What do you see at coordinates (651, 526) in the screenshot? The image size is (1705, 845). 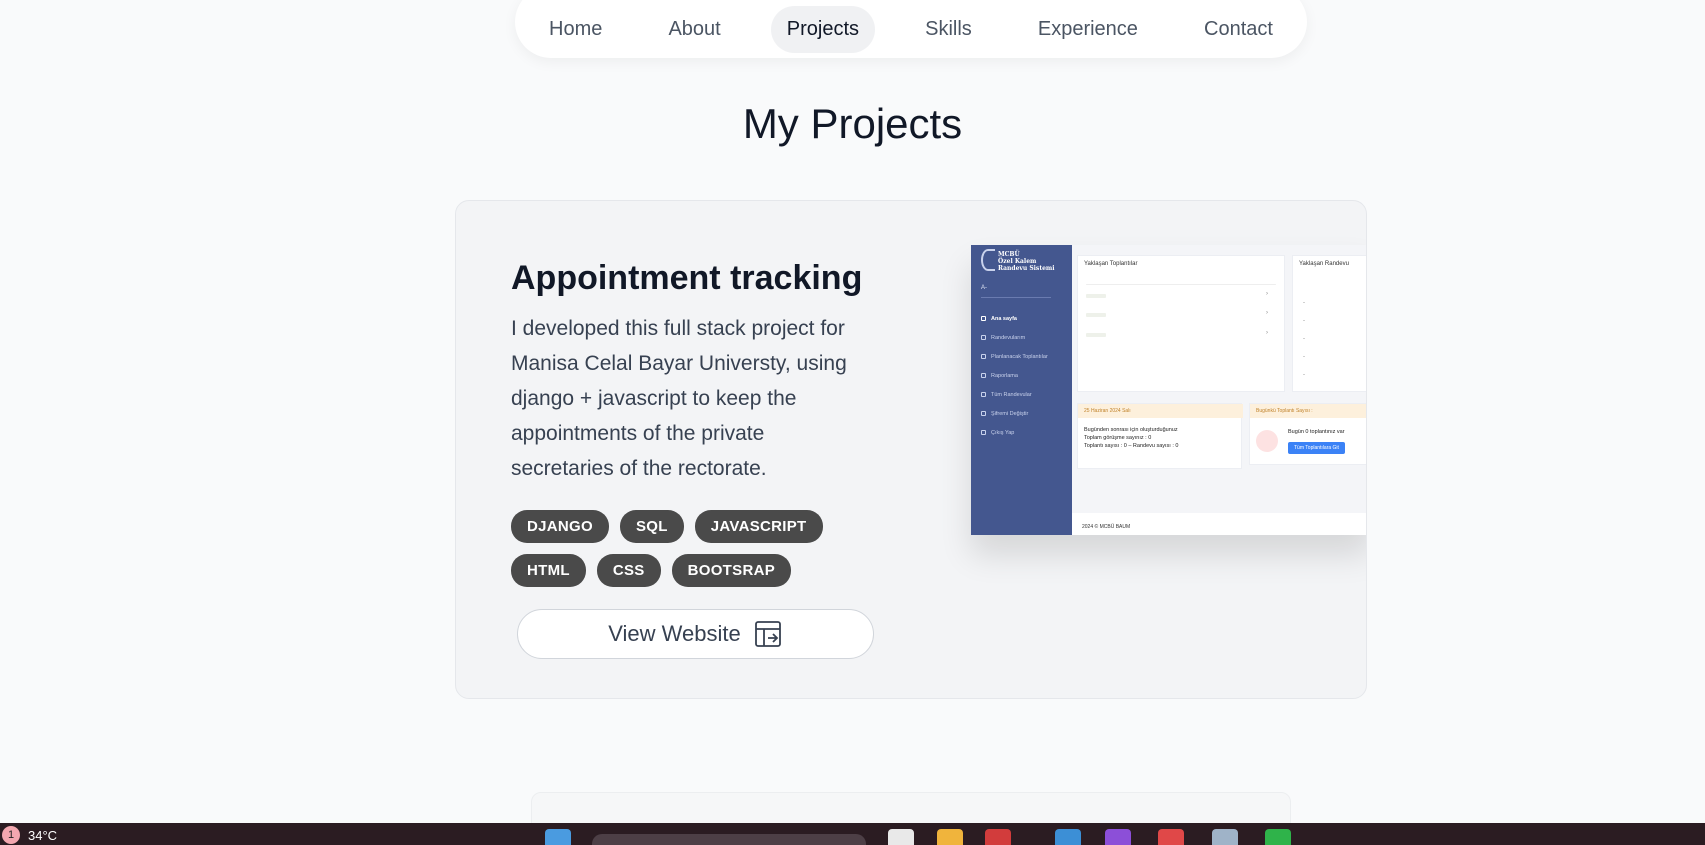 I see `tag-sql: SQL` at bounding box center [651, 526].